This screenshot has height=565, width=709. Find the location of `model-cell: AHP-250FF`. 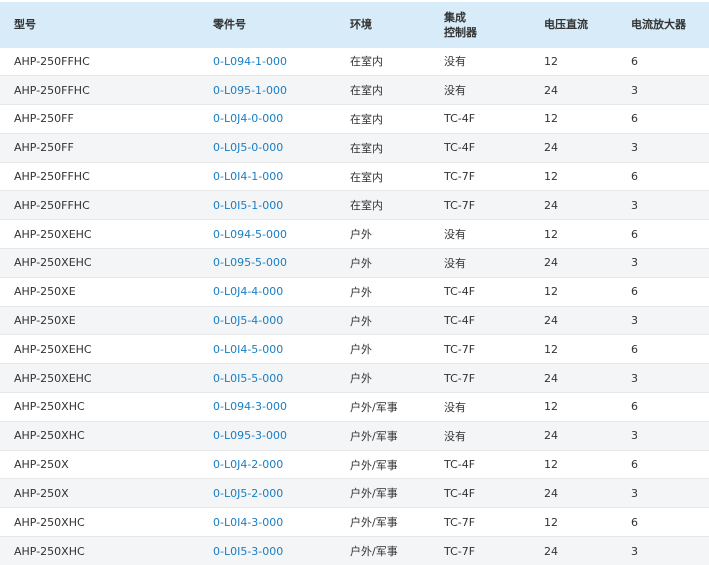

model-cell: AHP-250FF is located at coordinates (101, 119).